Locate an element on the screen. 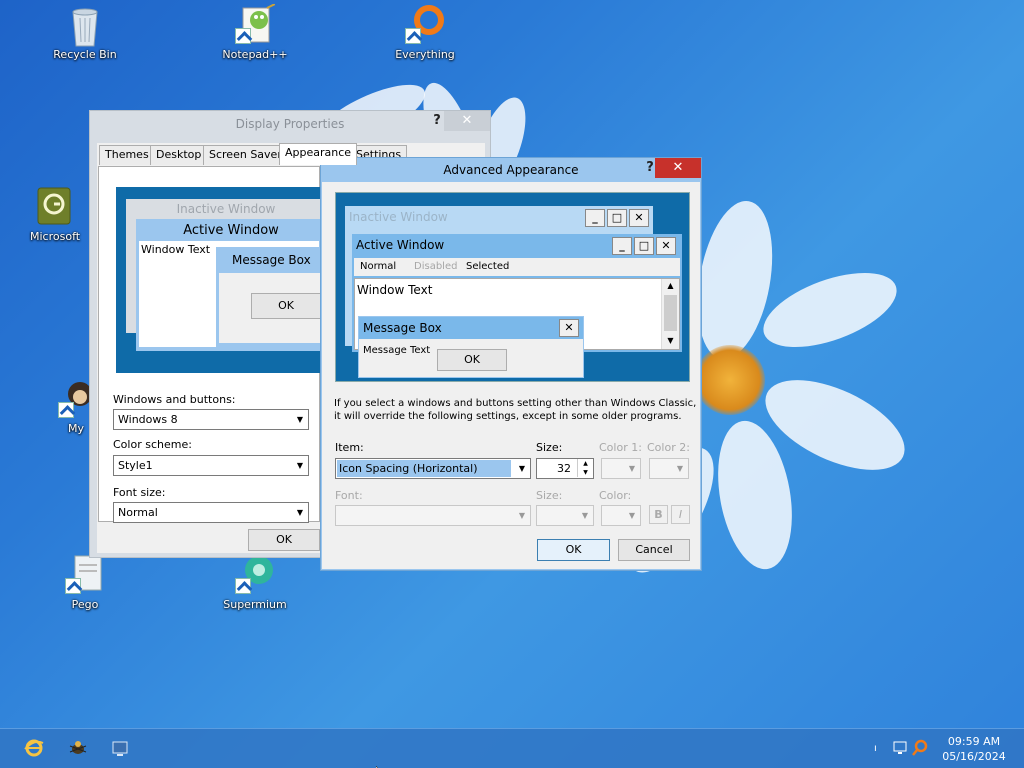 The height and width of the screenshot is (768, 1024). color2-label: Color 2: is located at coordinates (668, 447).